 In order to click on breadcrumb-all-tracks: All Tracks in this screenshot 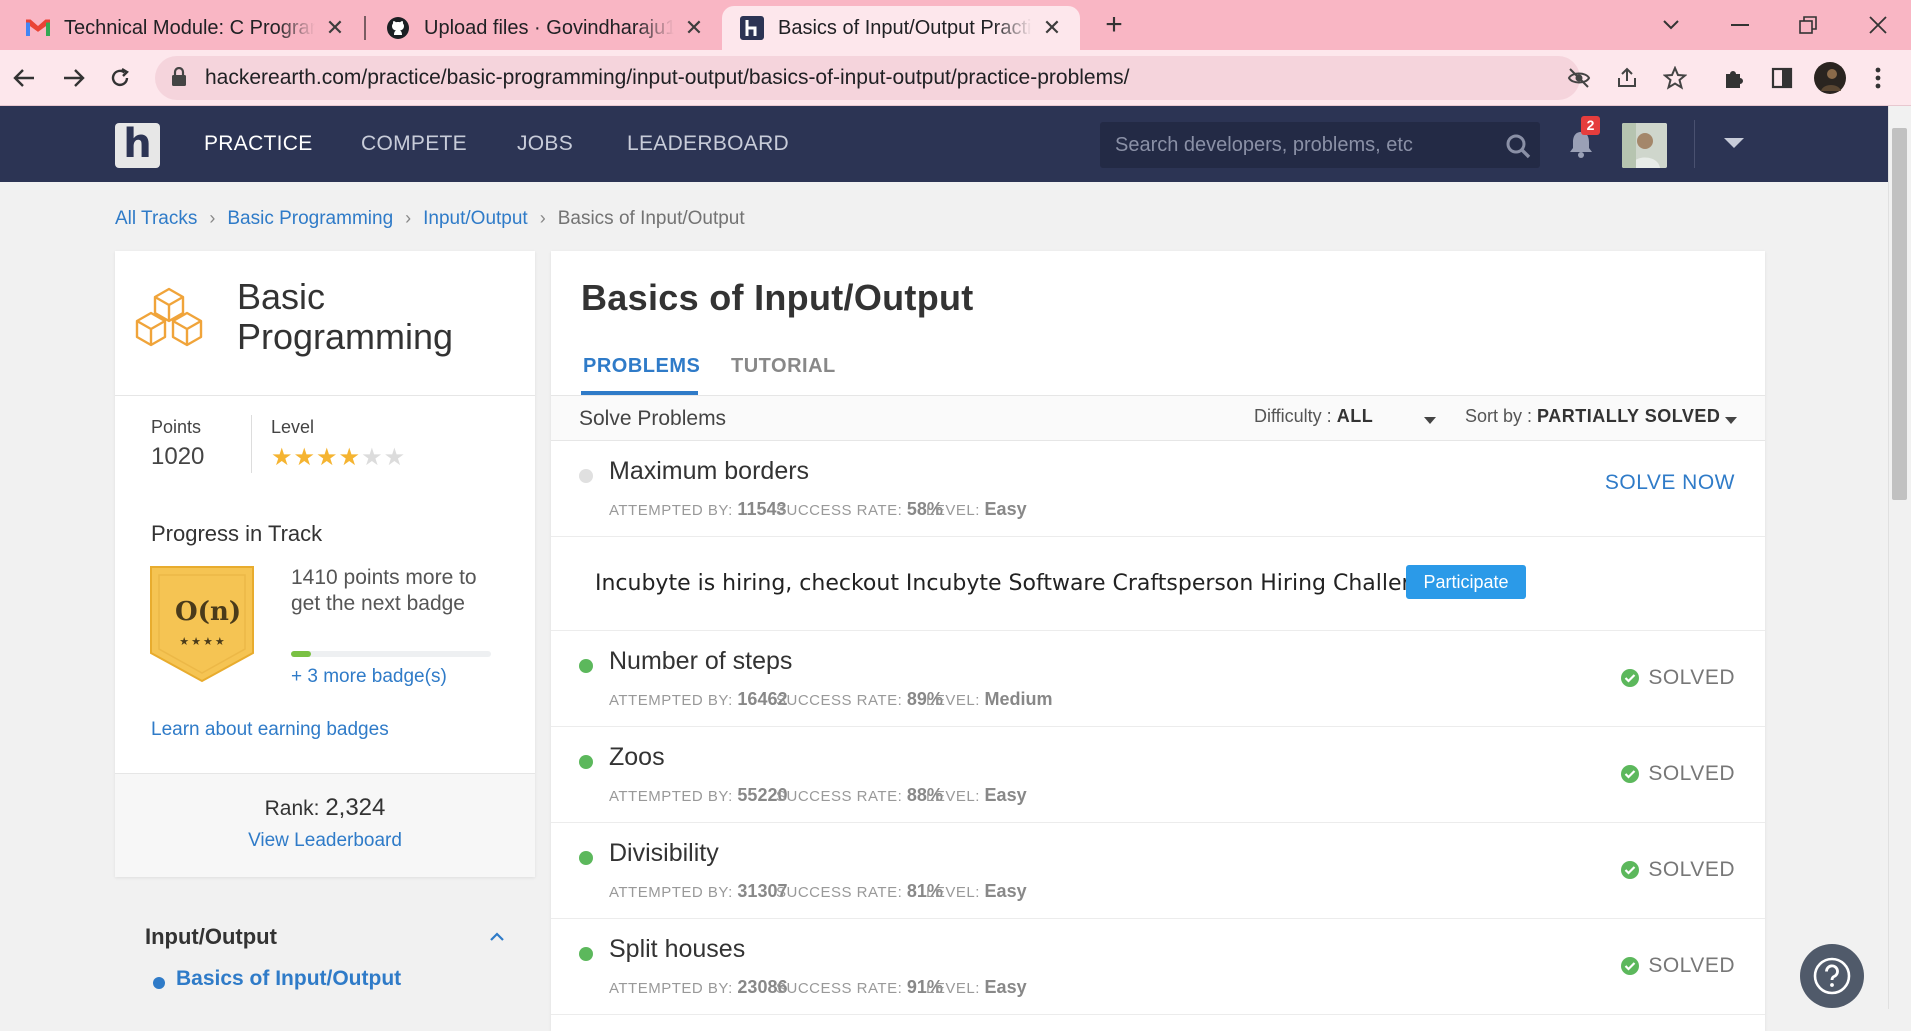, I will do `click(156, 218)`.